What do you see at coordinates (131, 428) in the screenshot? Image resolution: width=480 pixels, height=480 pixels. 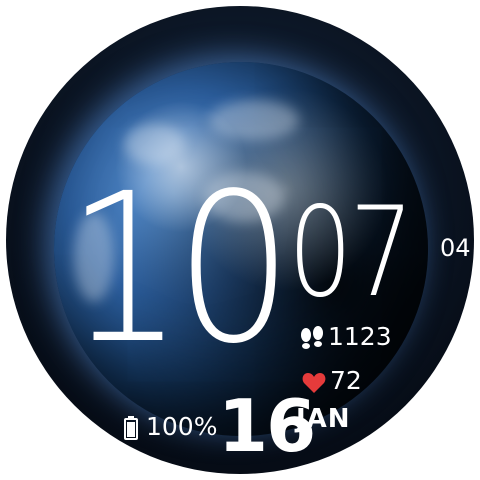 I see `battery-icon` at bounding box center [131, 428].